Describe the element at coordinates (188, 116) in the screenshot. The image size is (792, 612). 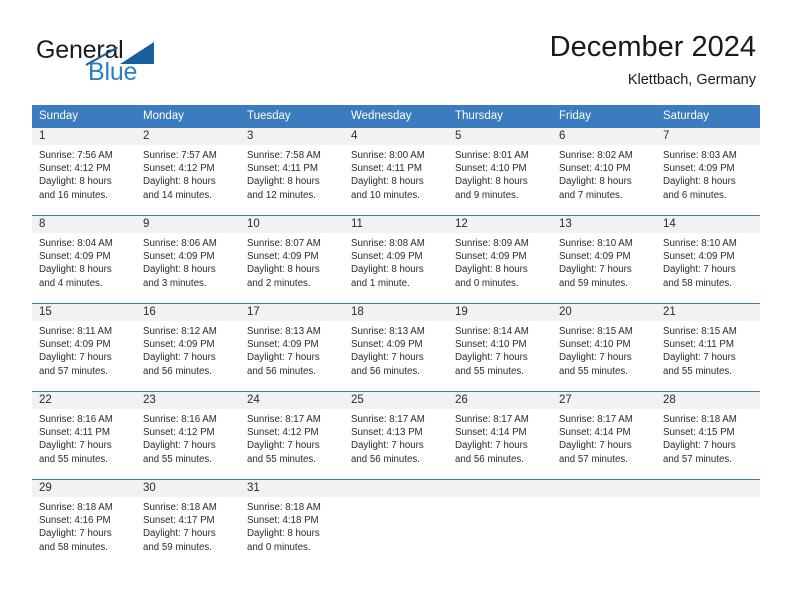
I see `weekday-header-monday: Monday` at that location.